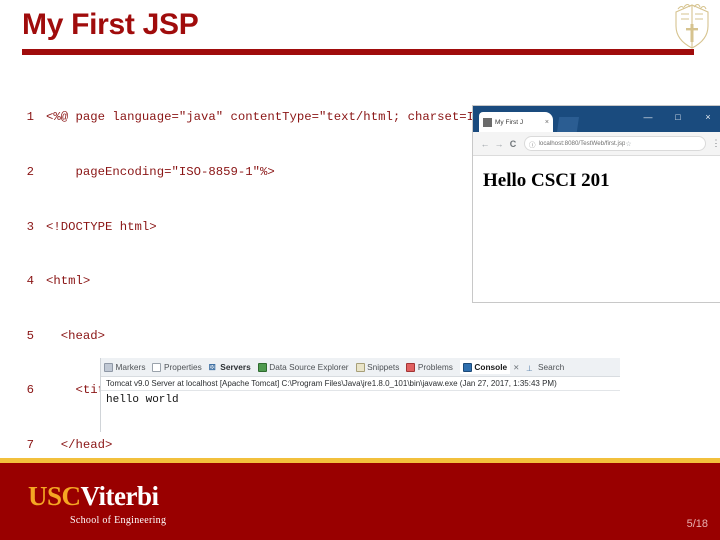 The width and height of the screenshot is (720, 540). I want to click on tab-console: Console, so click(485, 367).